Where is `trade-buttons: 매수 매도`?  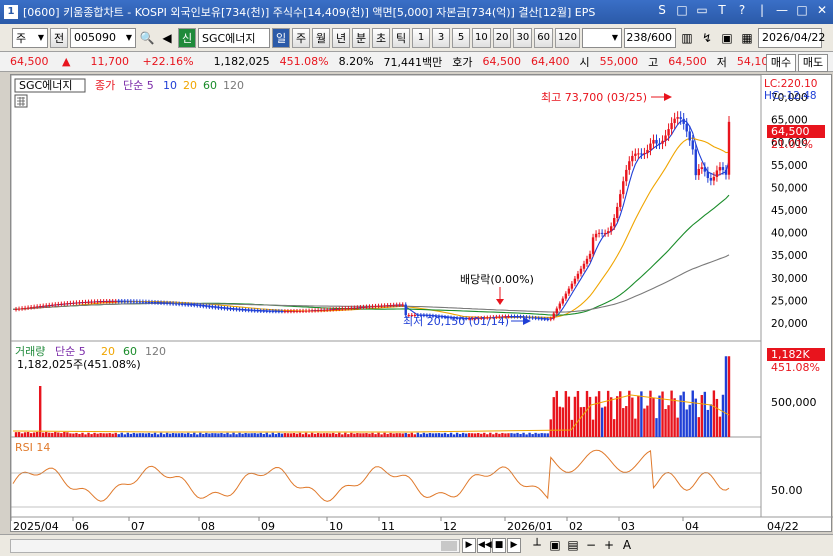 trade-buttons: 매수 매도 is located at coordinates (797, 63).